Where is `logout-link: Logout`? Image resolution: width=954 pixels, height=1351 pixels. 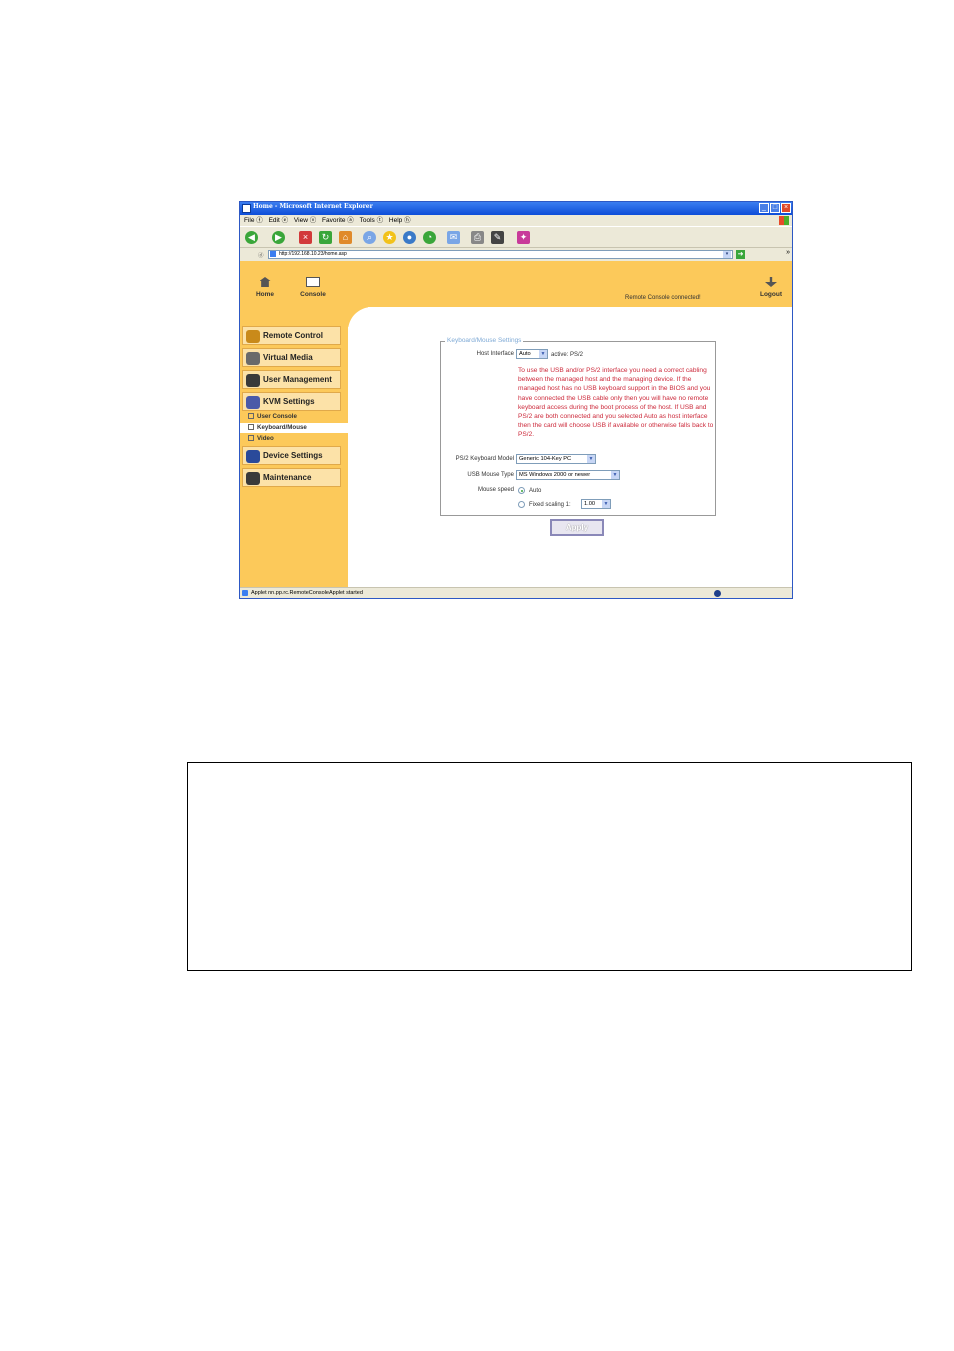
logout-link: Logout is located at coordinates (771, 287).